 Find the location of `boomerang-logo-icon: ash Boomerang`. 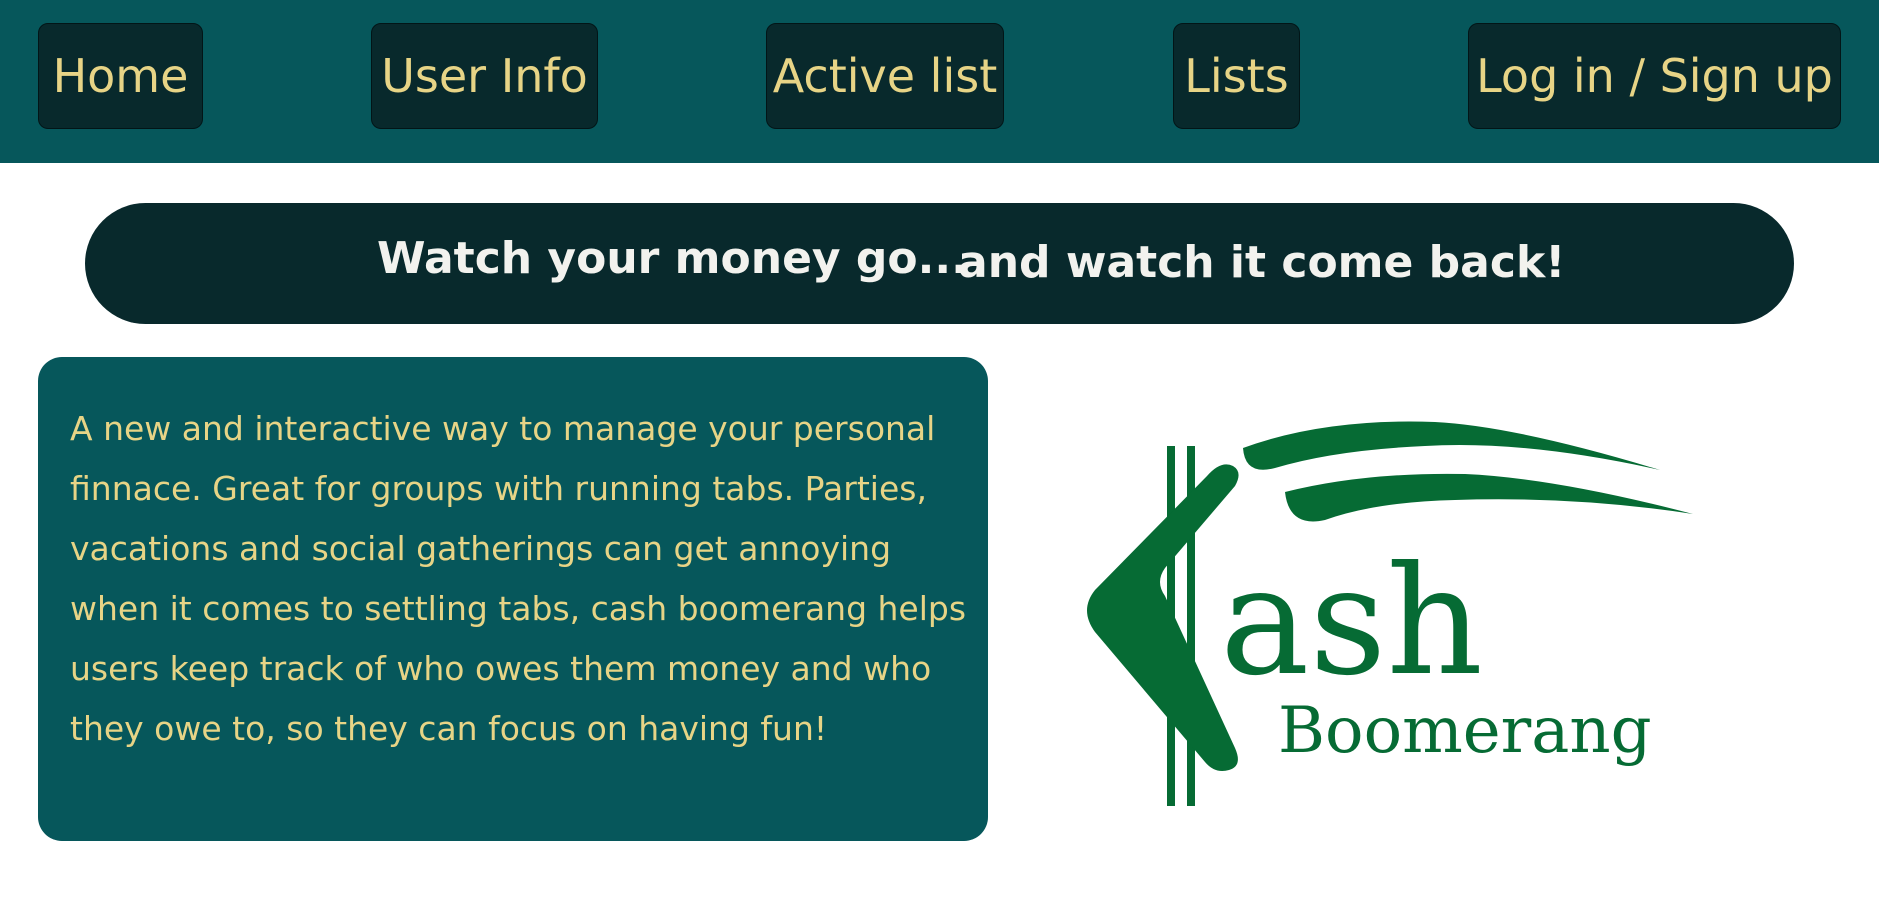

boomerang-logo-icon: ash Boomerang is located at coordinates (1390, 613).